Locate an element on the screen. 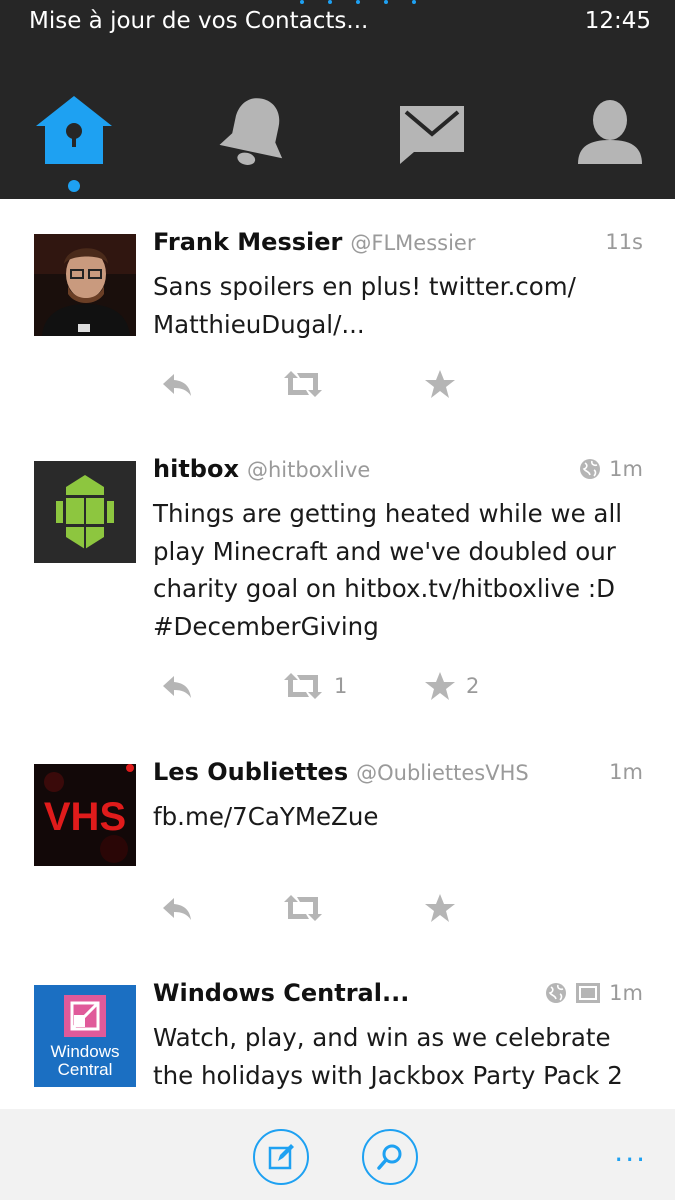 This screenshot has height=1200, width=675. compose-button is located at coordinates (281, 1157).